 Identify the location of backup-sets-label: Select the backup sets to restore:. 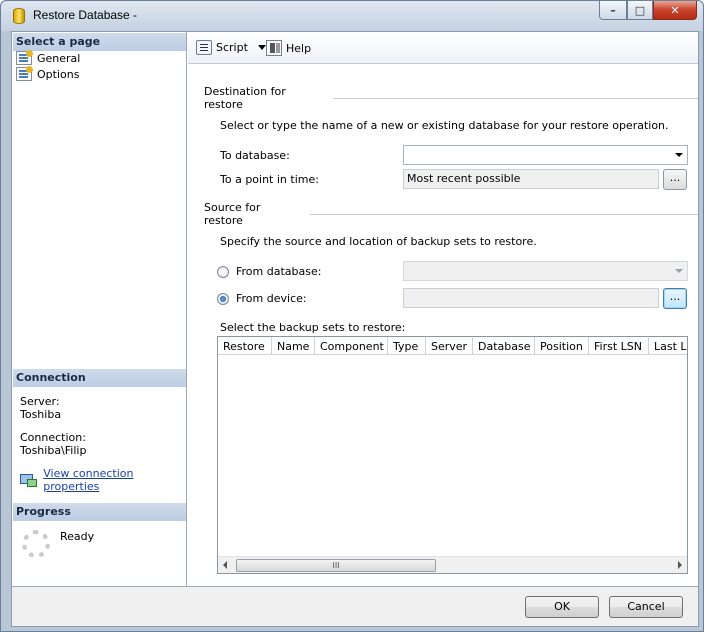
(313, 327).